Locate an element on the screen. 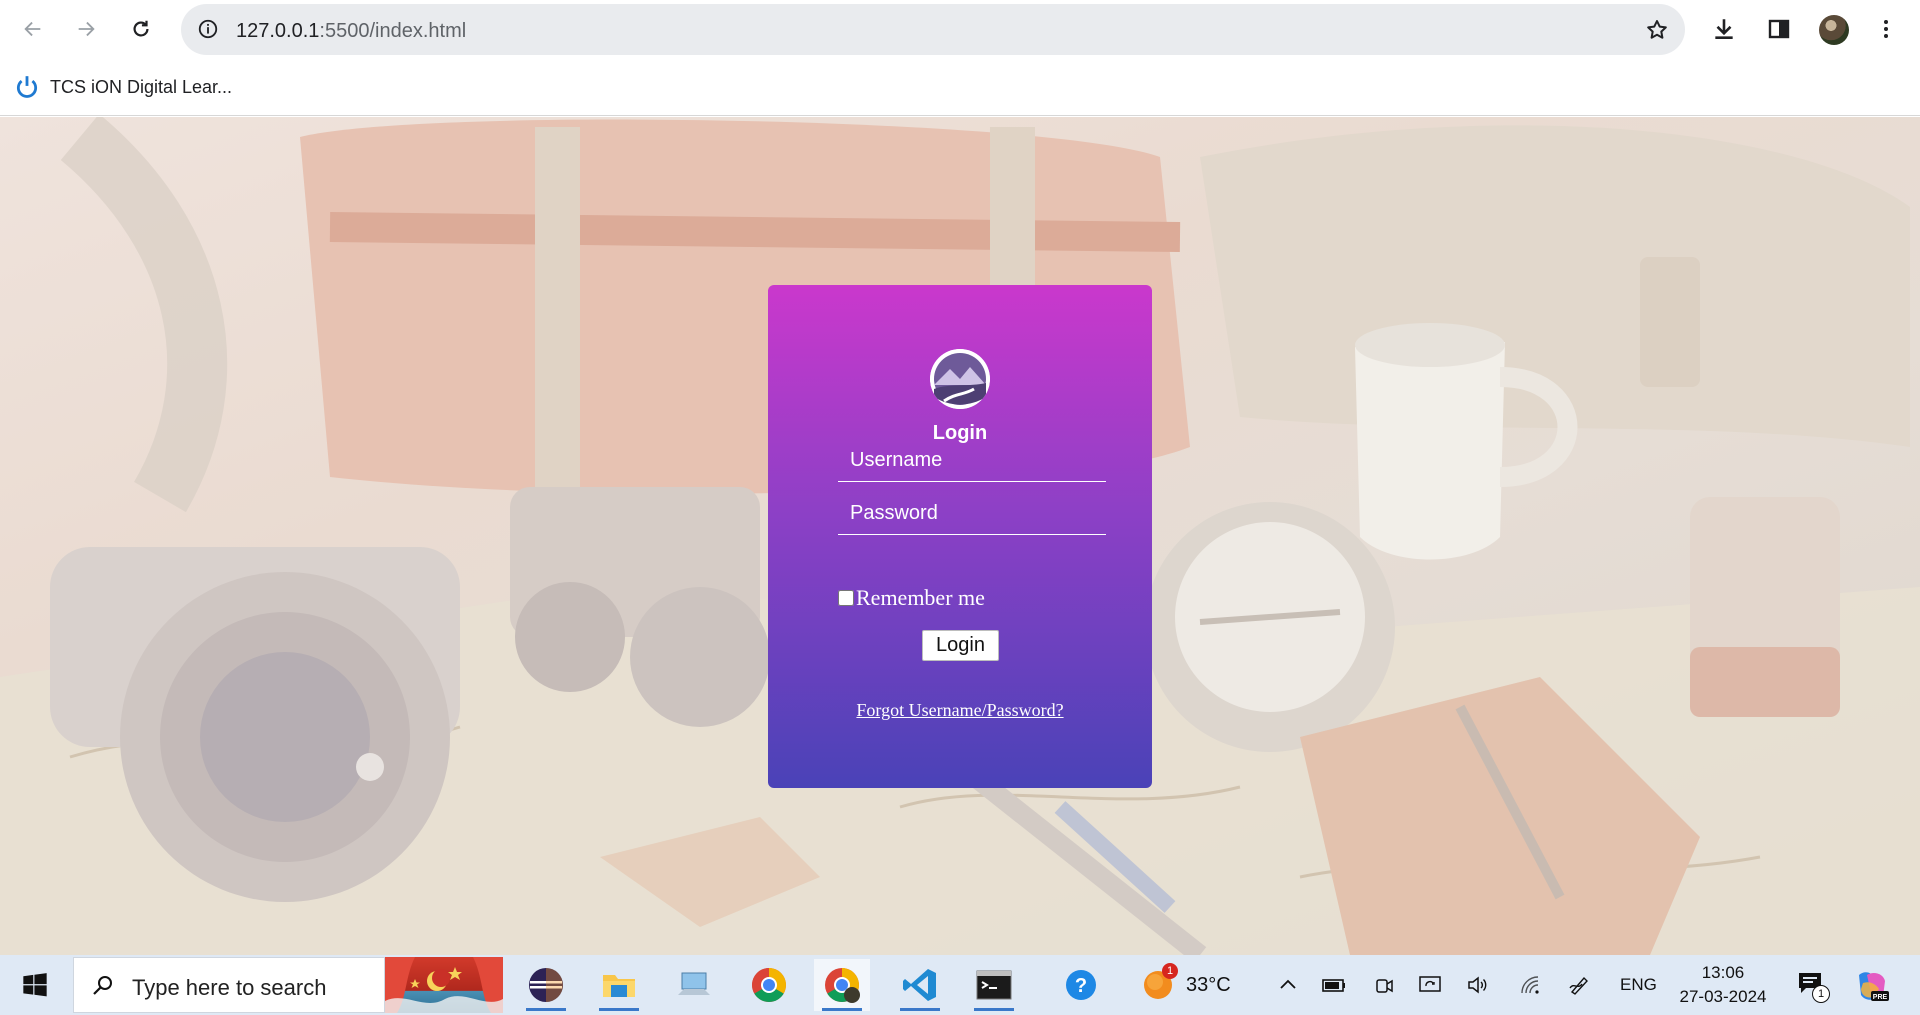 This screenshot has width=1920, height=1015. power-icon is located at coordinates (27, 87).